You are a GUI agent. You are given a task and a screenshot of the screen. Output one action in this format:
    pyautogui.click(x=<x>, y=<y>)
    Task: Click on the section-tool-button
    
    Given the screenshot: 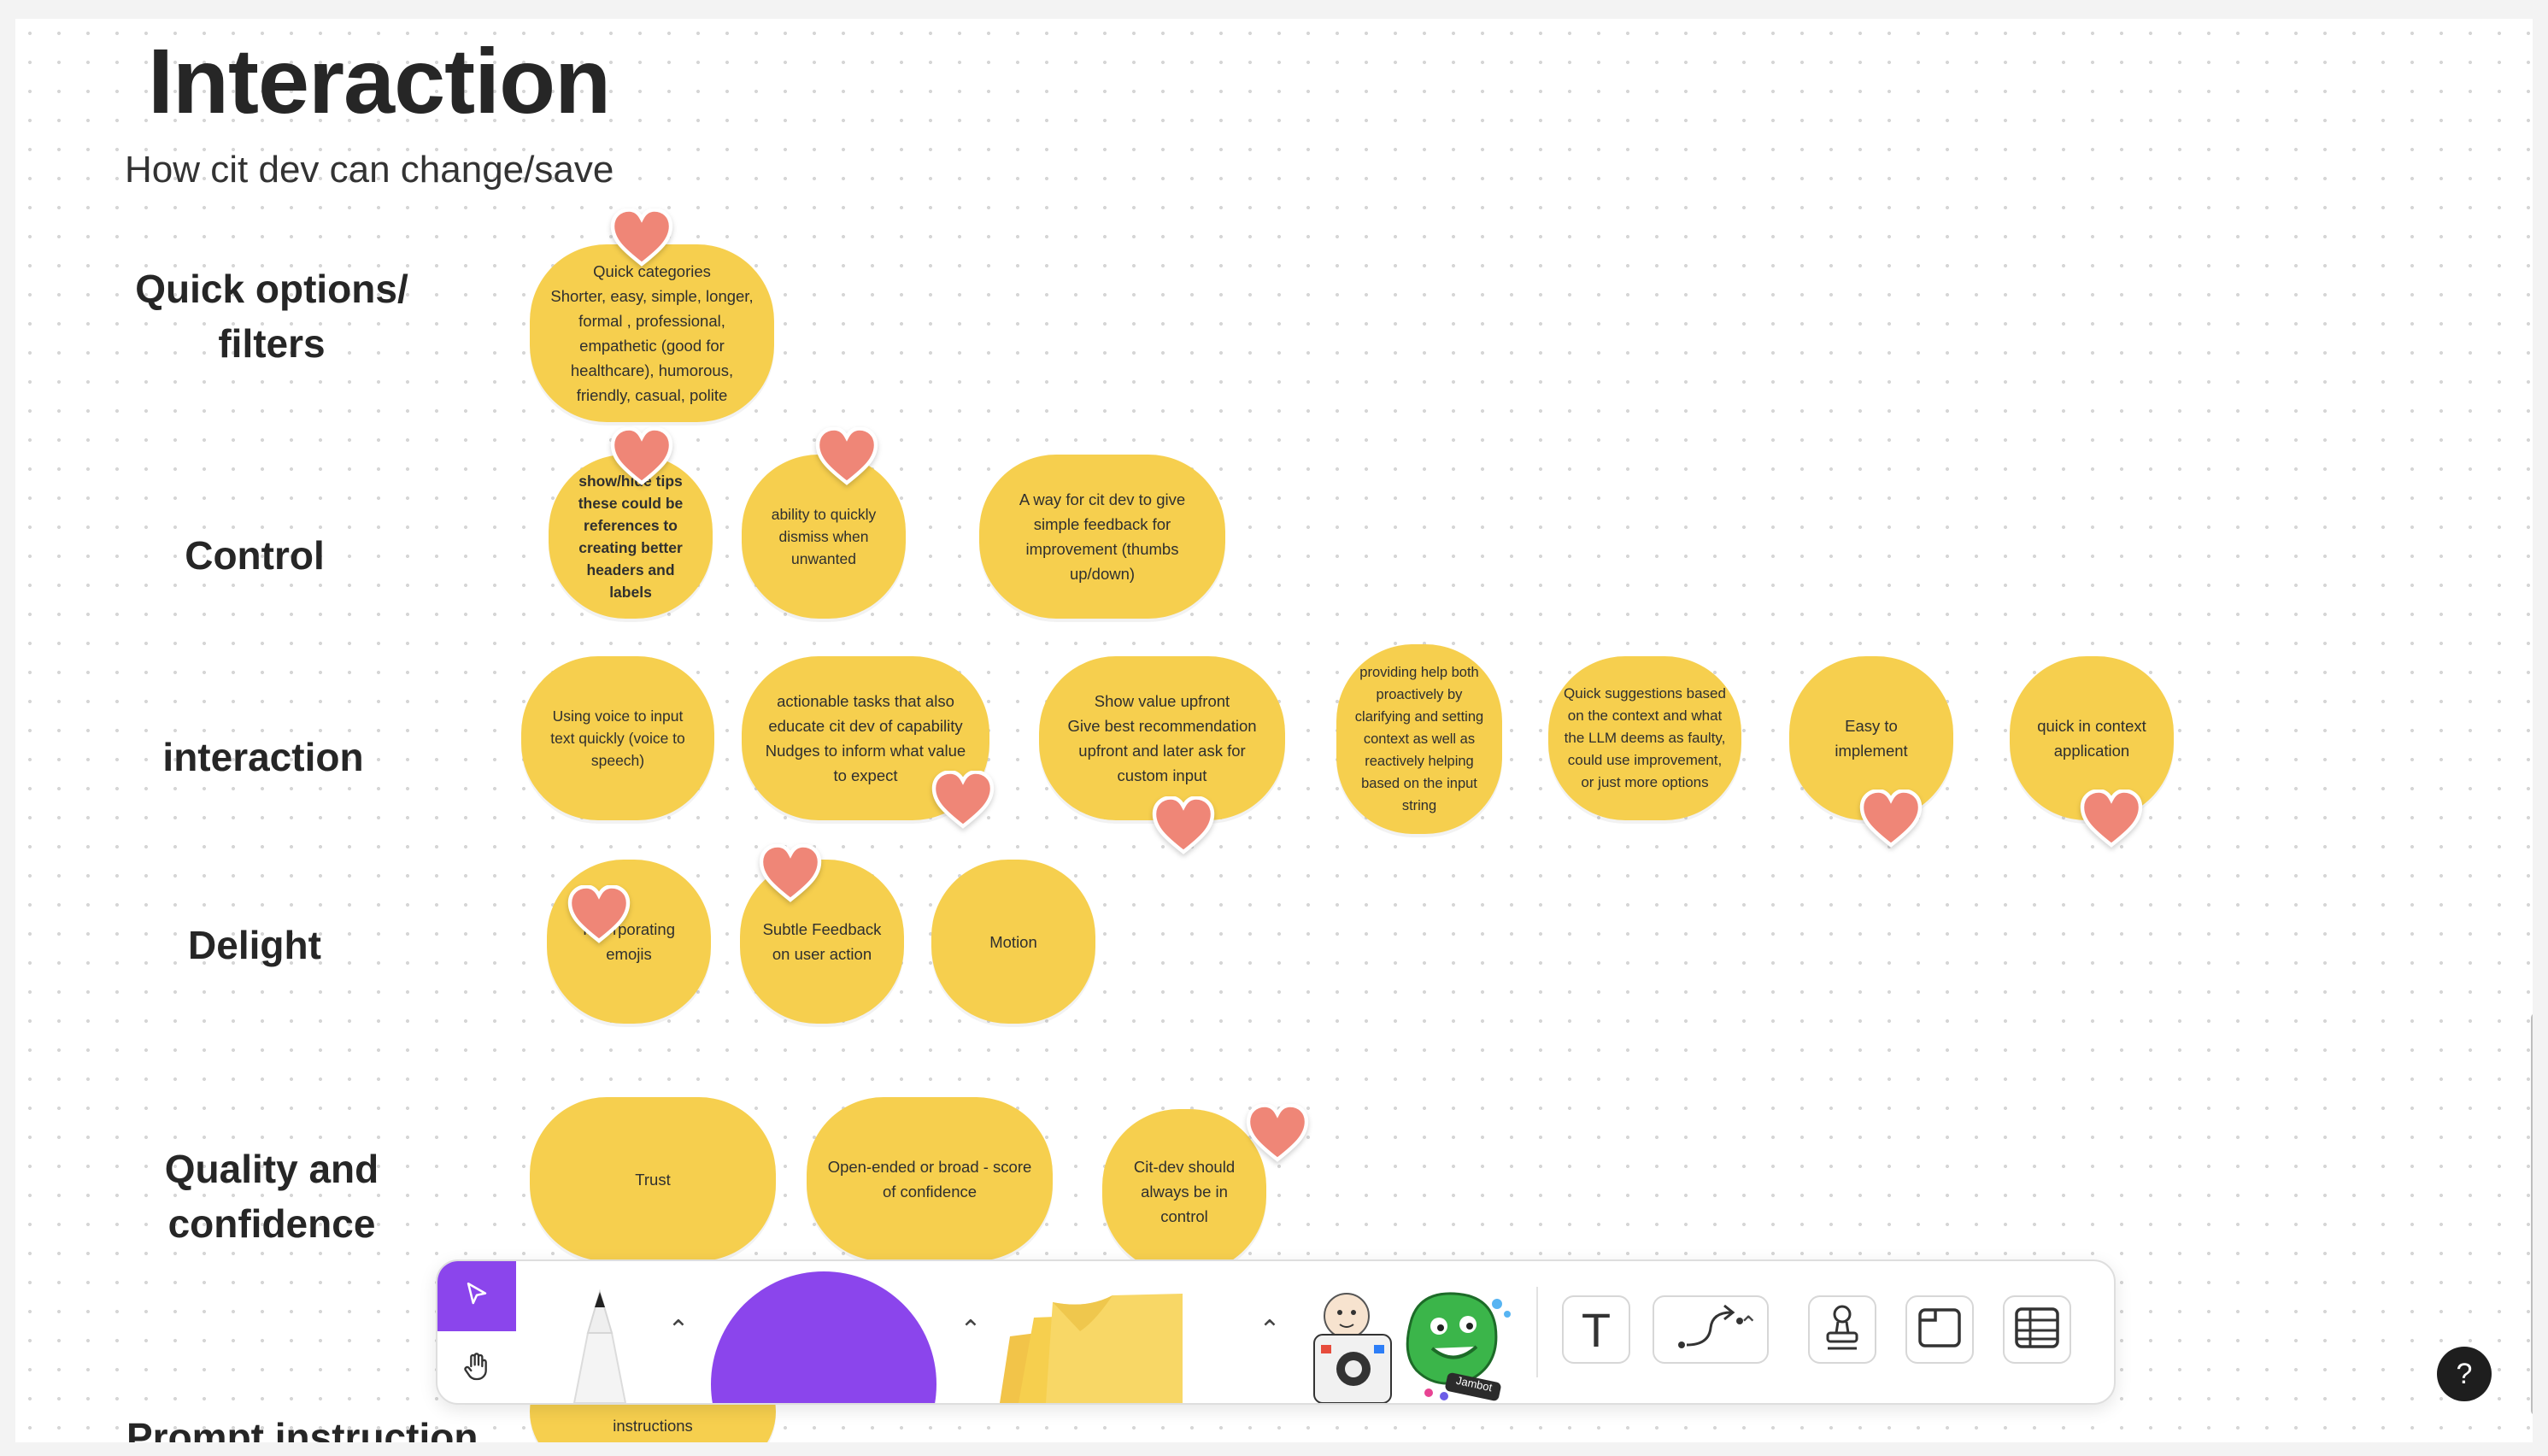 What is the action you would take?
    pyautogui.click(x=1940, y=1329)
    